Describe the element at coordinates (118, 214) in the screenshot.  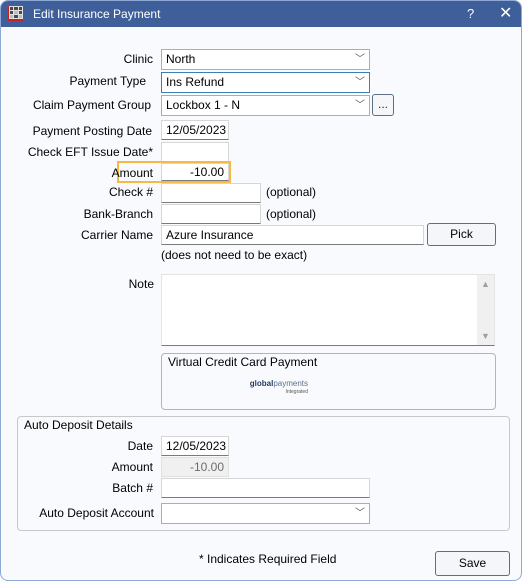
I see `bank-branch-label: Bank-Branch` at that location.